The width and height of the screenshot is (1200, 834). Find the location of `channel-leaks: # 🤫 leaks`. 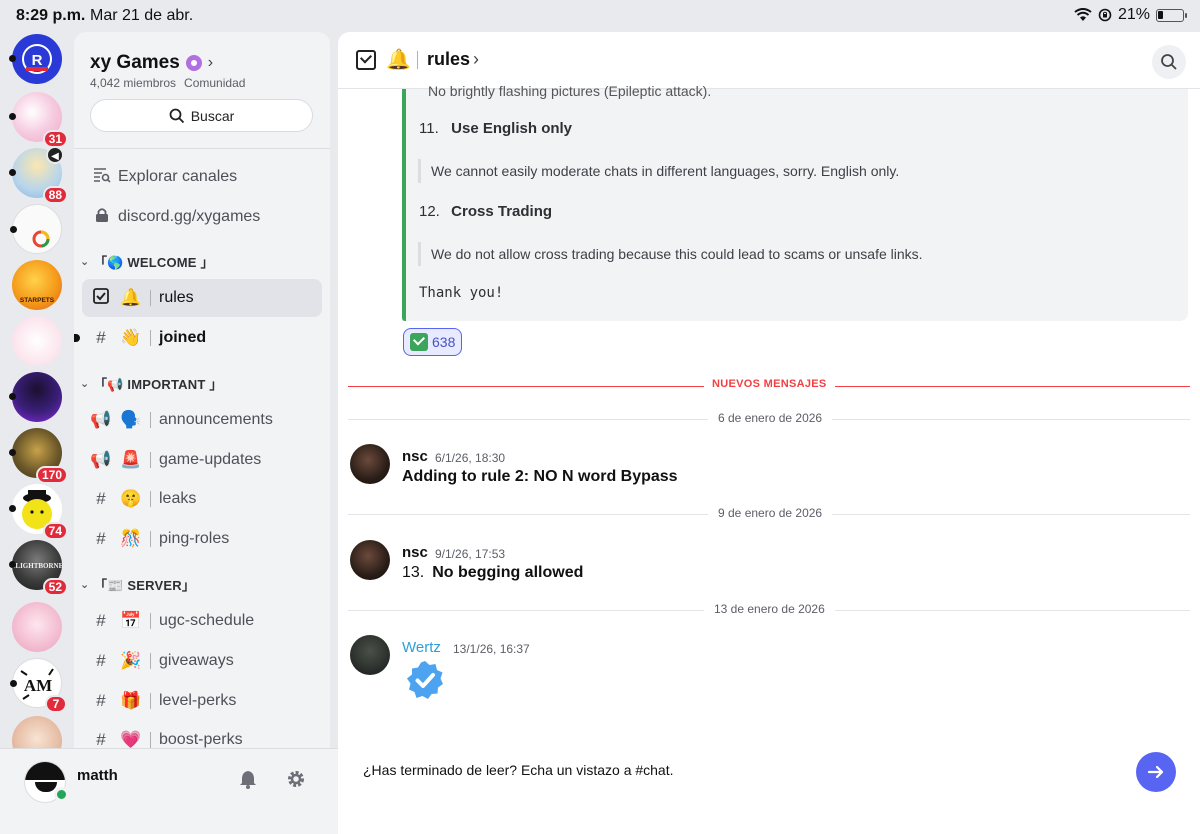

channel-leaks: # 🤫 leaks is located at coordinates (202, 499).